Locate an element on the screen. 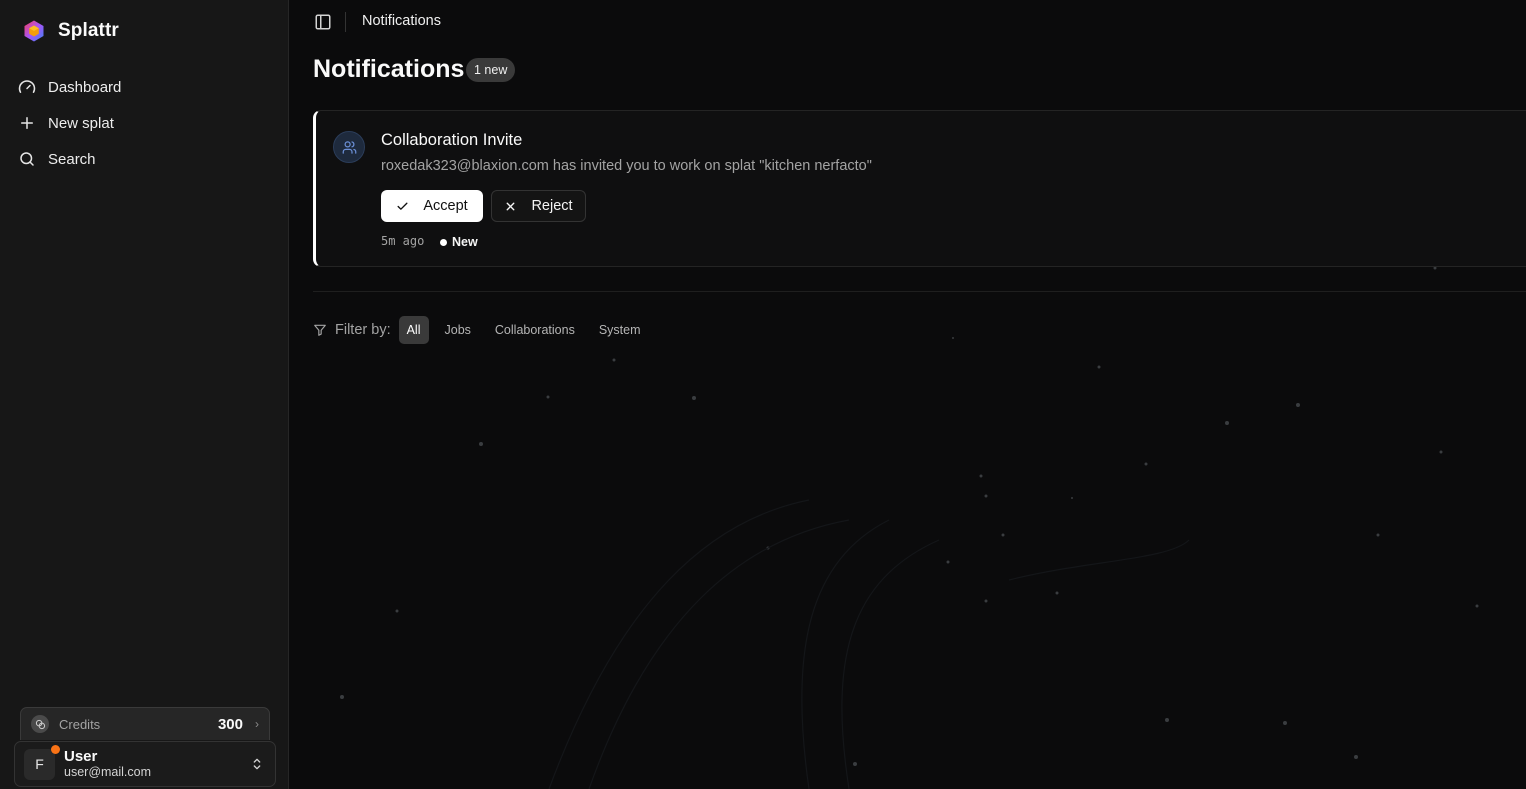 Image resolution: width=1526 pixels, height=789 pixels. chevron-right-icon: › is located at coordinates (257, 724).